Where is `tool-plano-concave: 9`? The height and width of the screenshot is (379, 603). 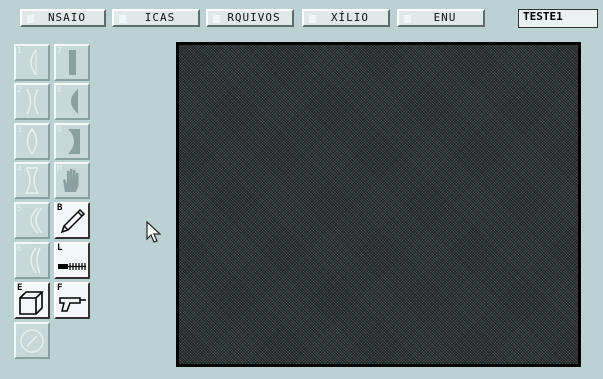
tool-plano-concave: 9 is located at coordinates (72, 141).